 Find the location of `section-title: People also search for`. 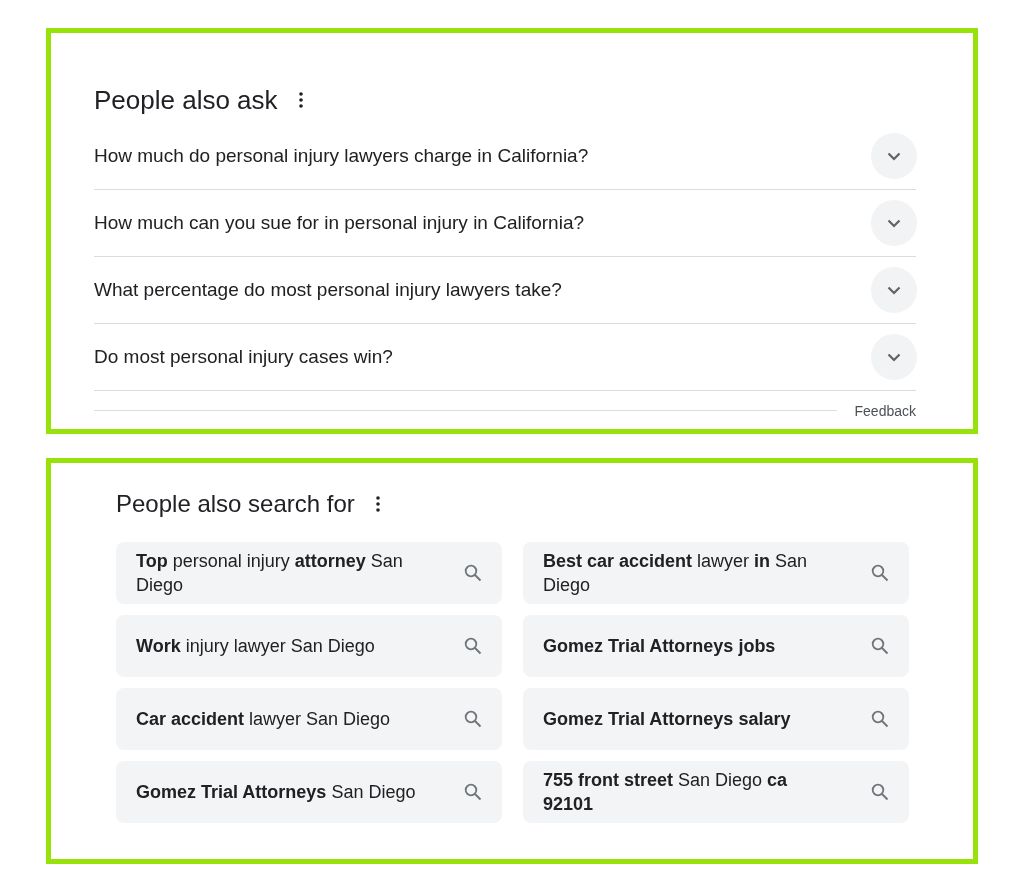

section-title: People also search for is located at coordinates (235, 504).